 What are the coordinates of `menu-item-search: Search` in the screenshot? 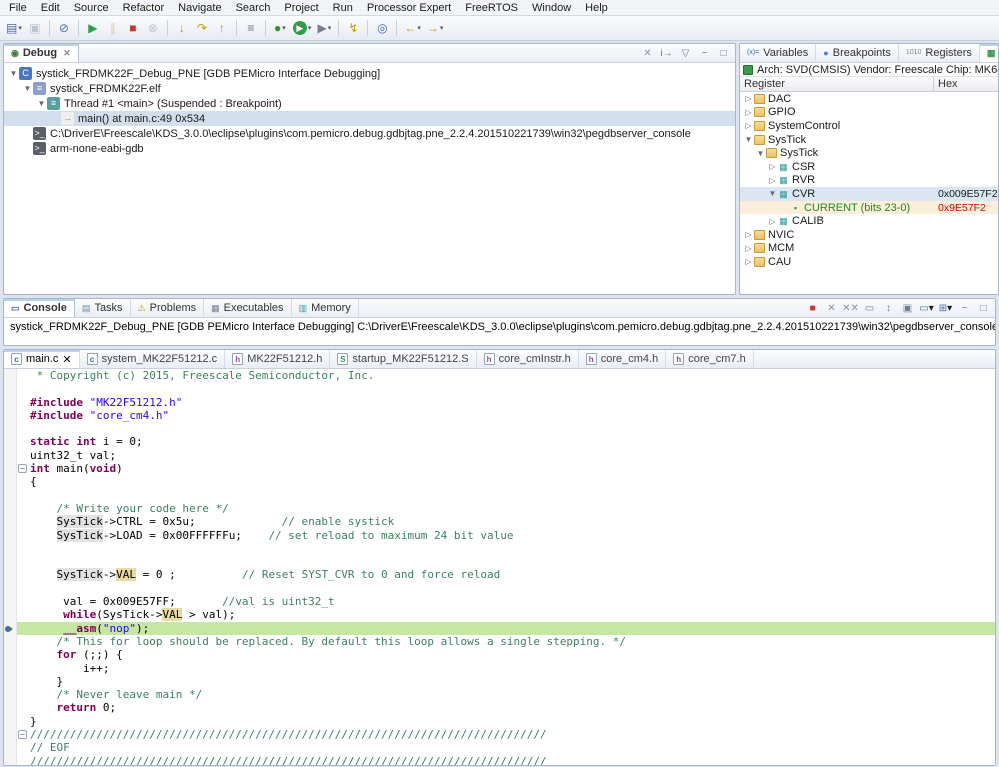 It's located at (253, 8).